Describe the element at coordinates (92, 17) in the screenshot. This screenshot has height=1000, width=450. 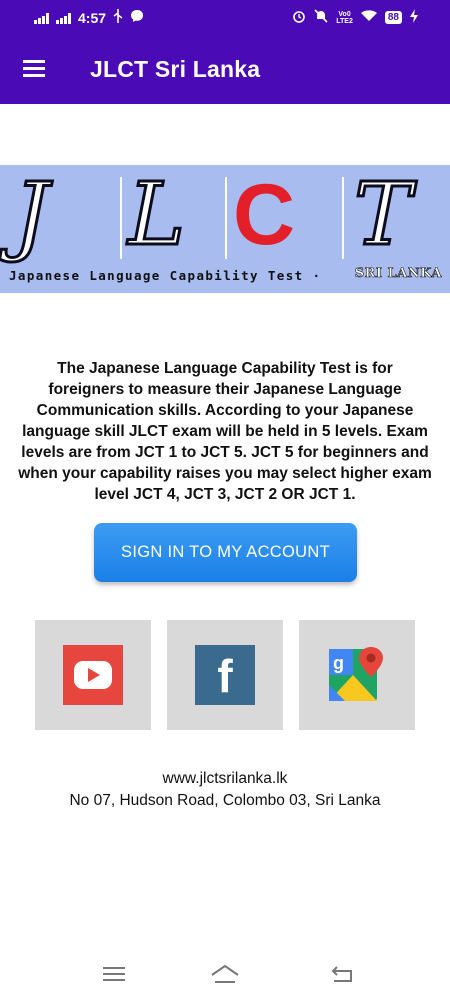
I see `clock: 4:57` at that location.